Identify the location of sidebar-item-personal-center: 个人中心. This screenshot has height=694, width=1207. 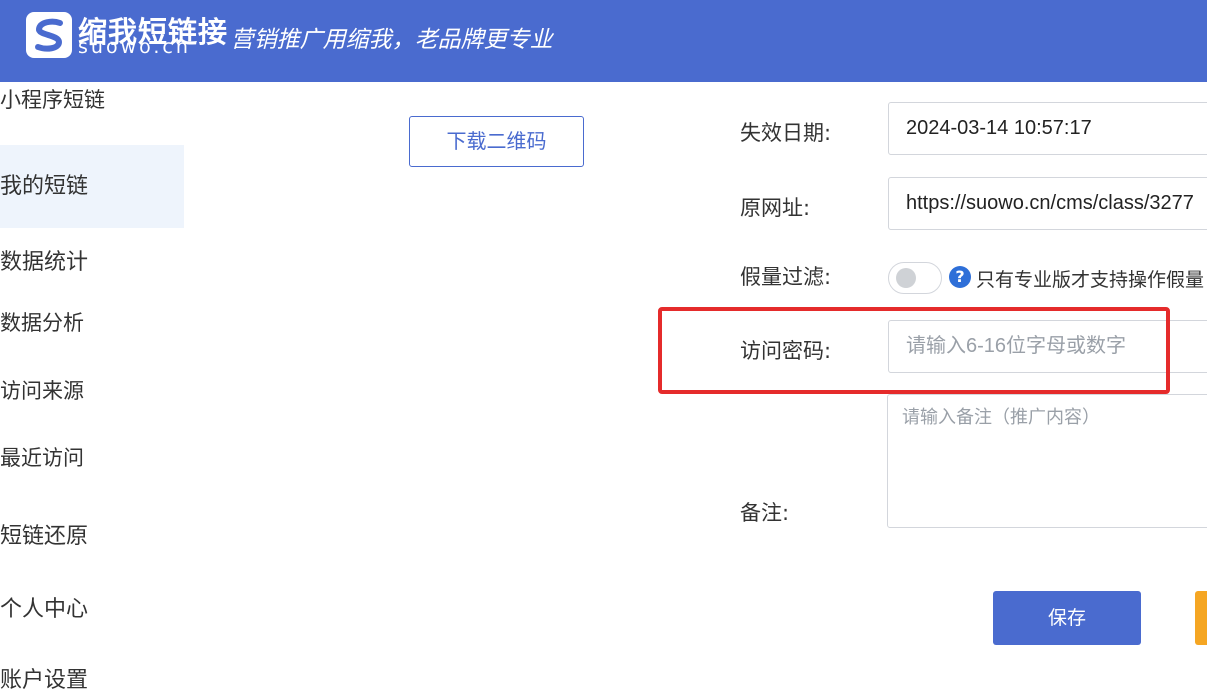
(92, 607).